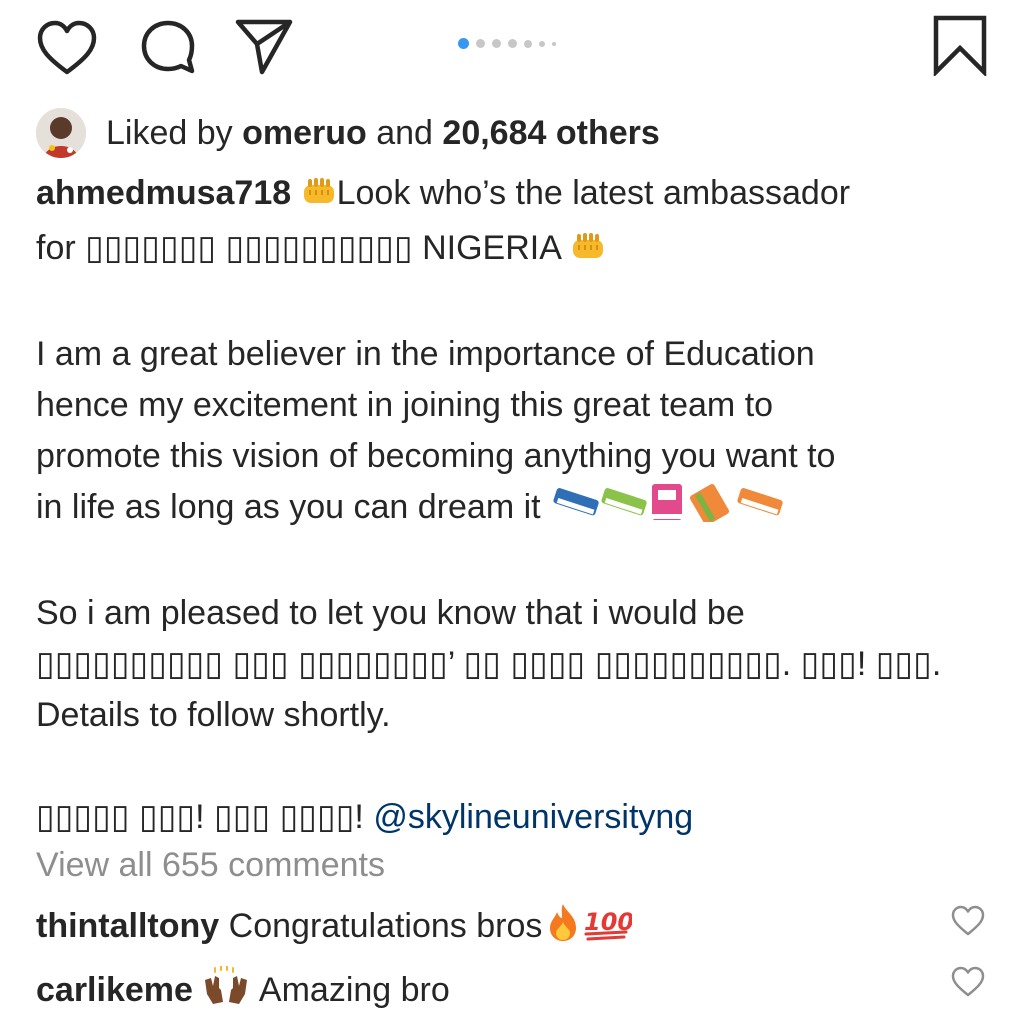  Describe the element at coordinates (607, 926) in the screenshot. I see `hundred-emoji: 100` at that location.